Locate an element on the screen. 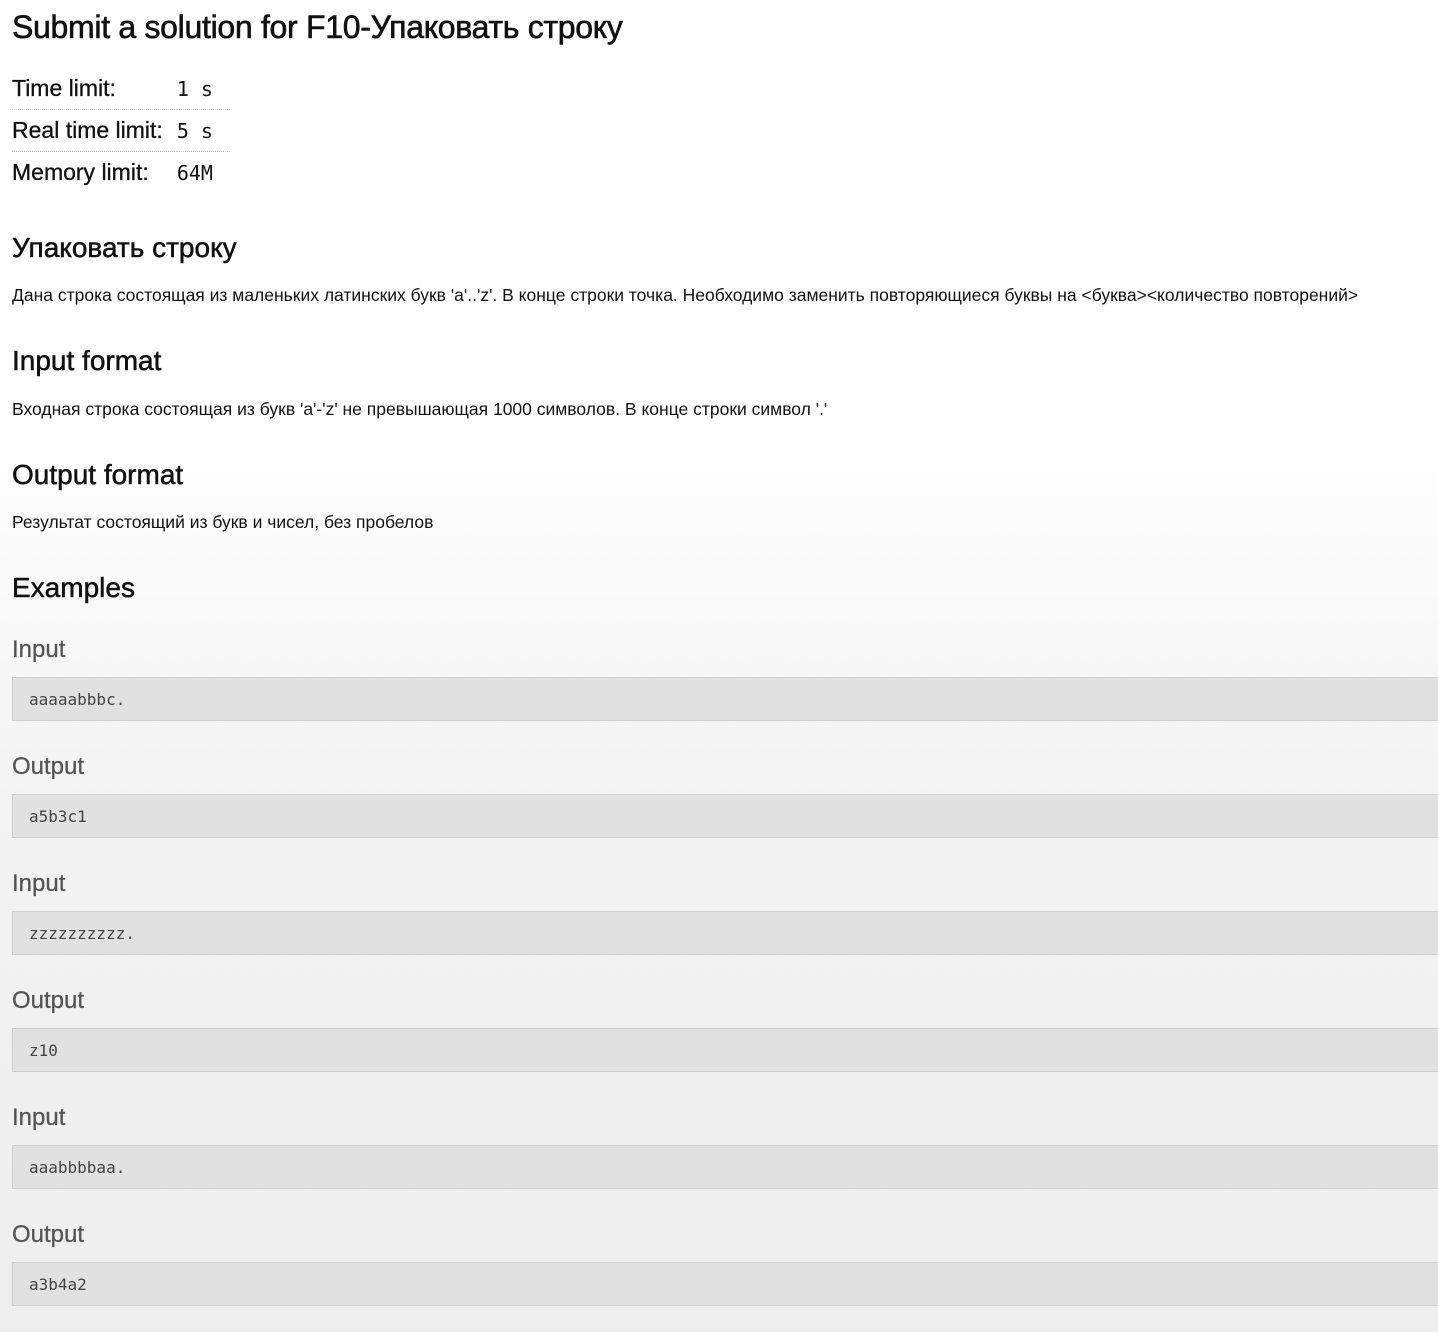 The height and width of the screenshot is (1332, 1438). example-1-output-label: Output is located at coordinates (48, 766).